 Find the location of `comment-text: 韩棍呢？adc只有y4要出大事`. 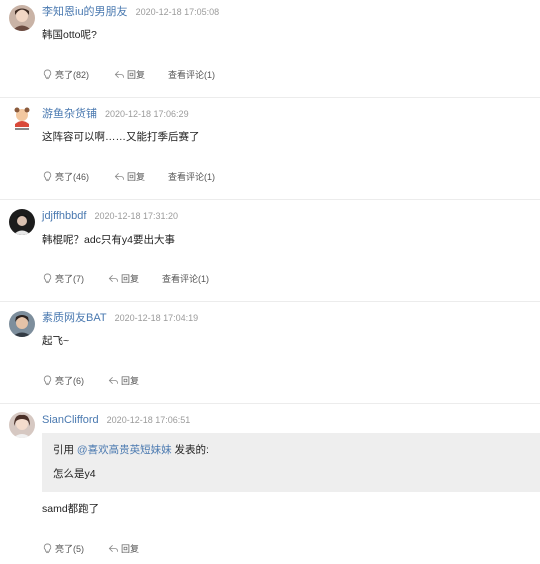

comment-text: 韩棍呢？adc只有y4要出大事 is located at coordinates (109, 240).